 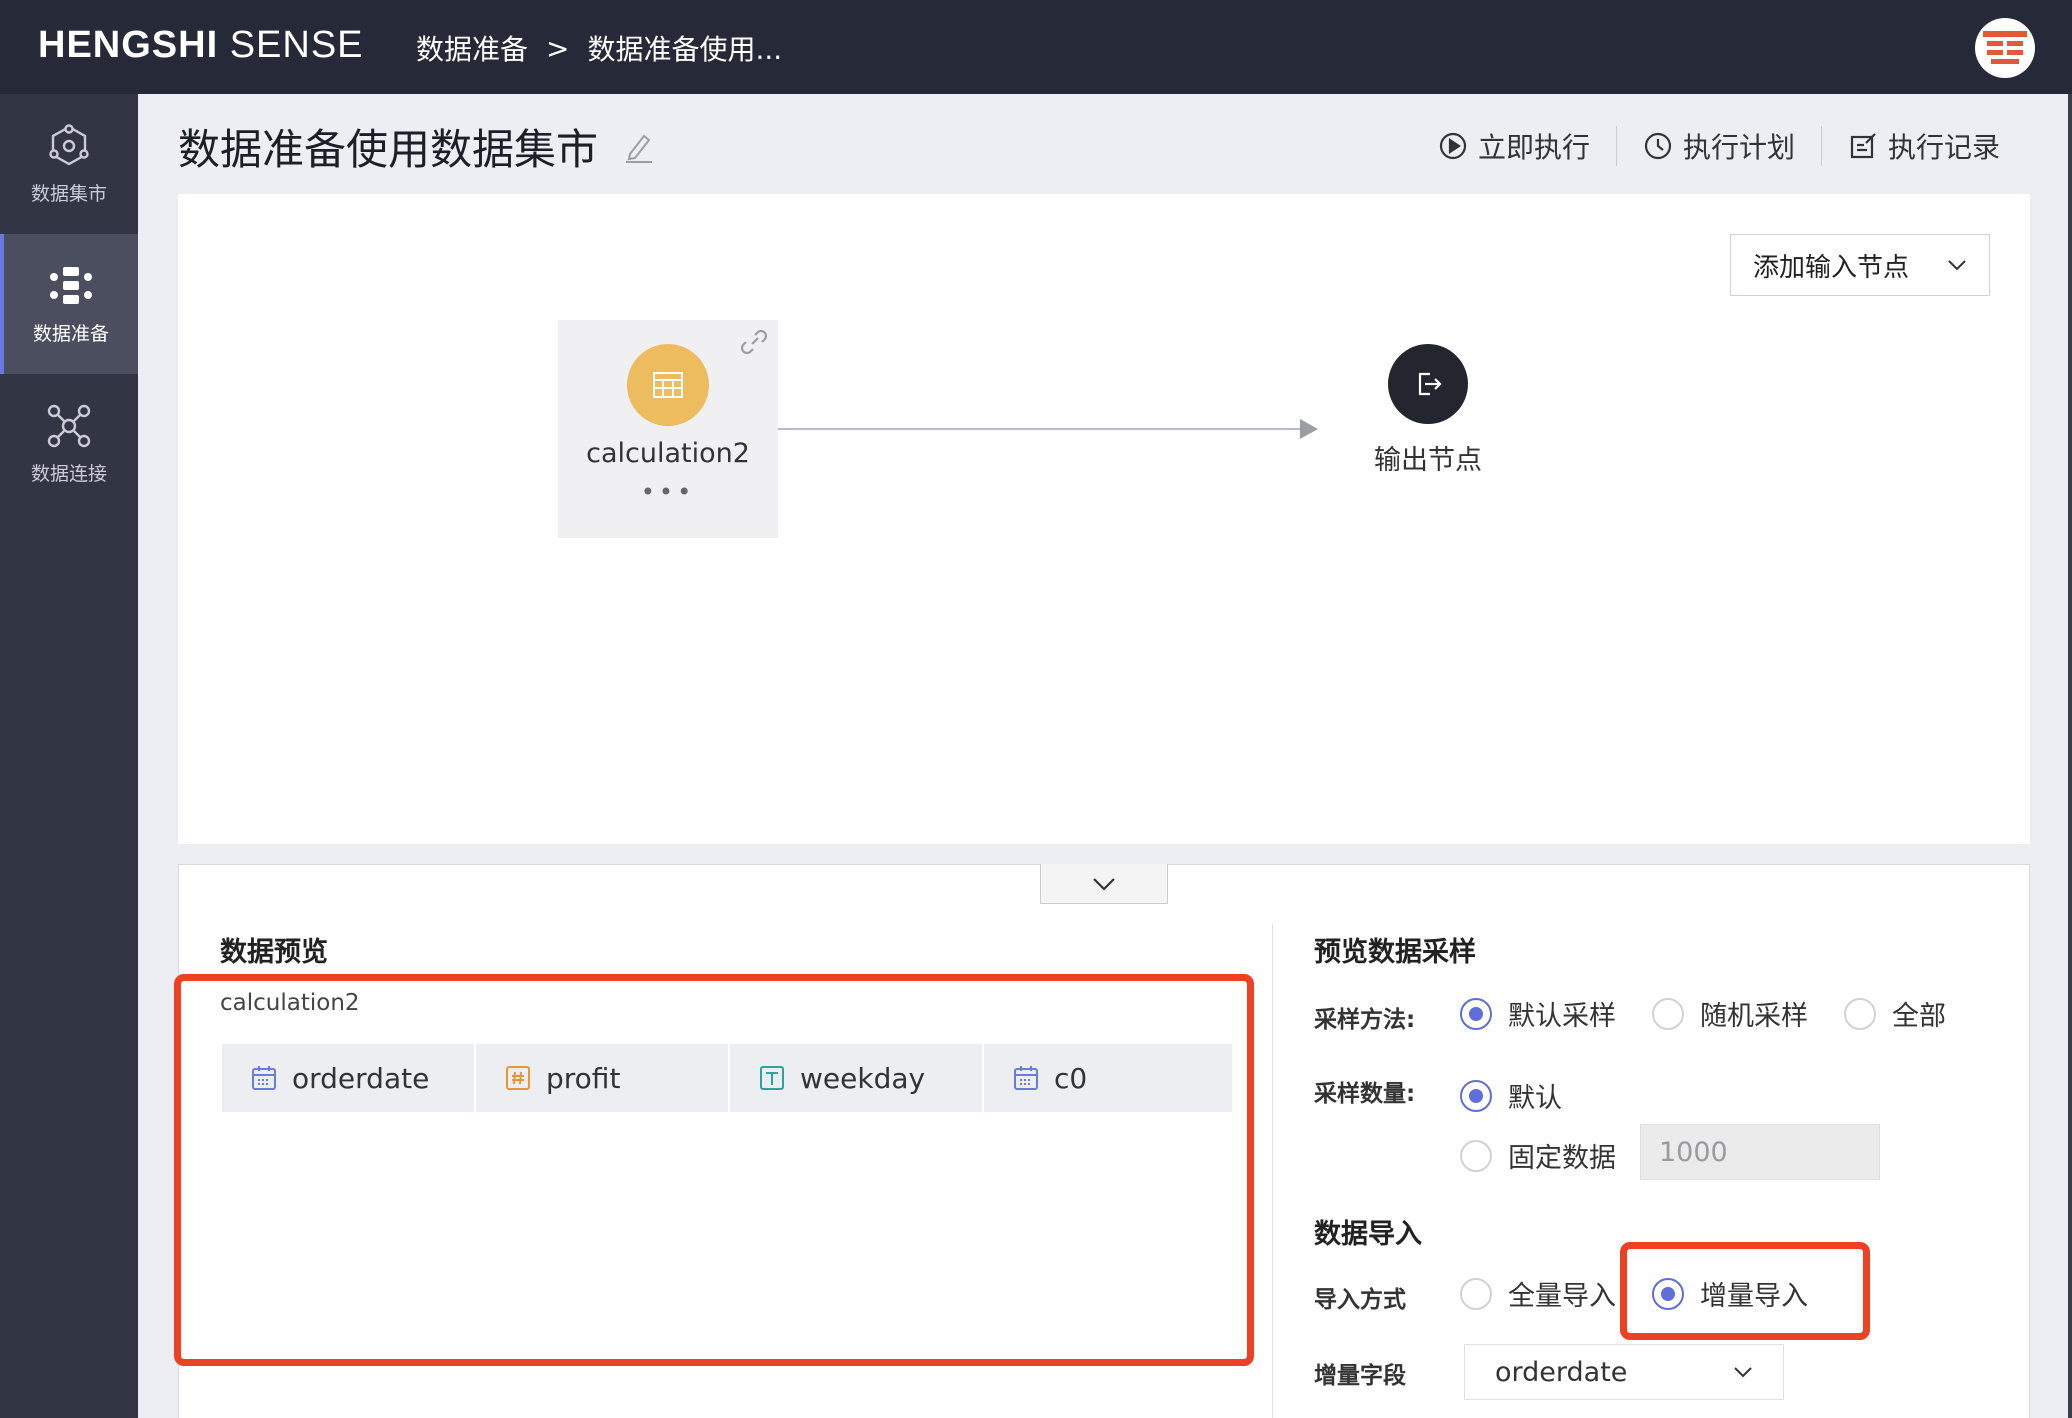 What do you see at coordinates (1428, 460) in the screenshot?
I see `output-node-label: 输出节点` at bounding box center [1428, 460].